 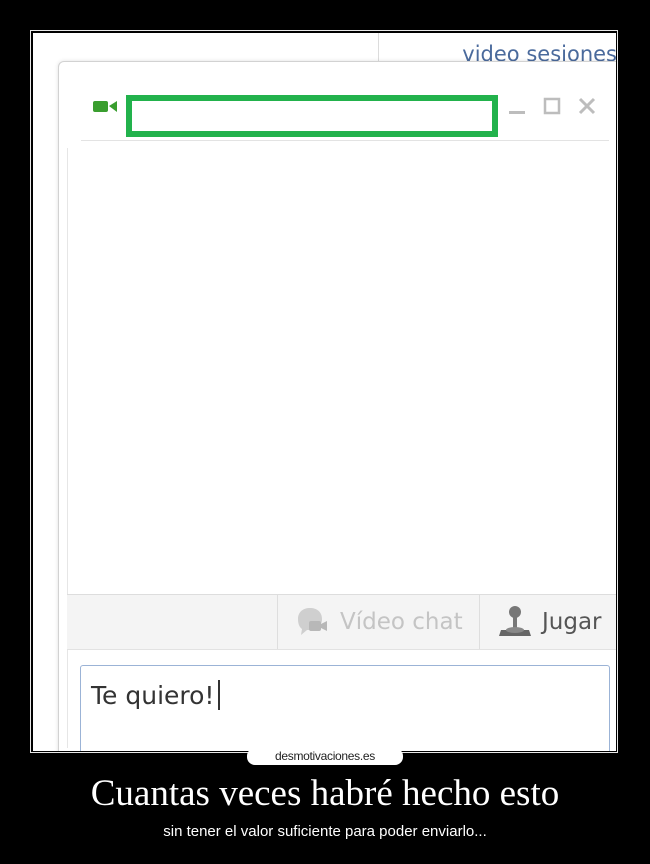 What do you see at coordinates (219, 695) in the screenshot?
I see `text-caret` at bounding box center [219, 695].